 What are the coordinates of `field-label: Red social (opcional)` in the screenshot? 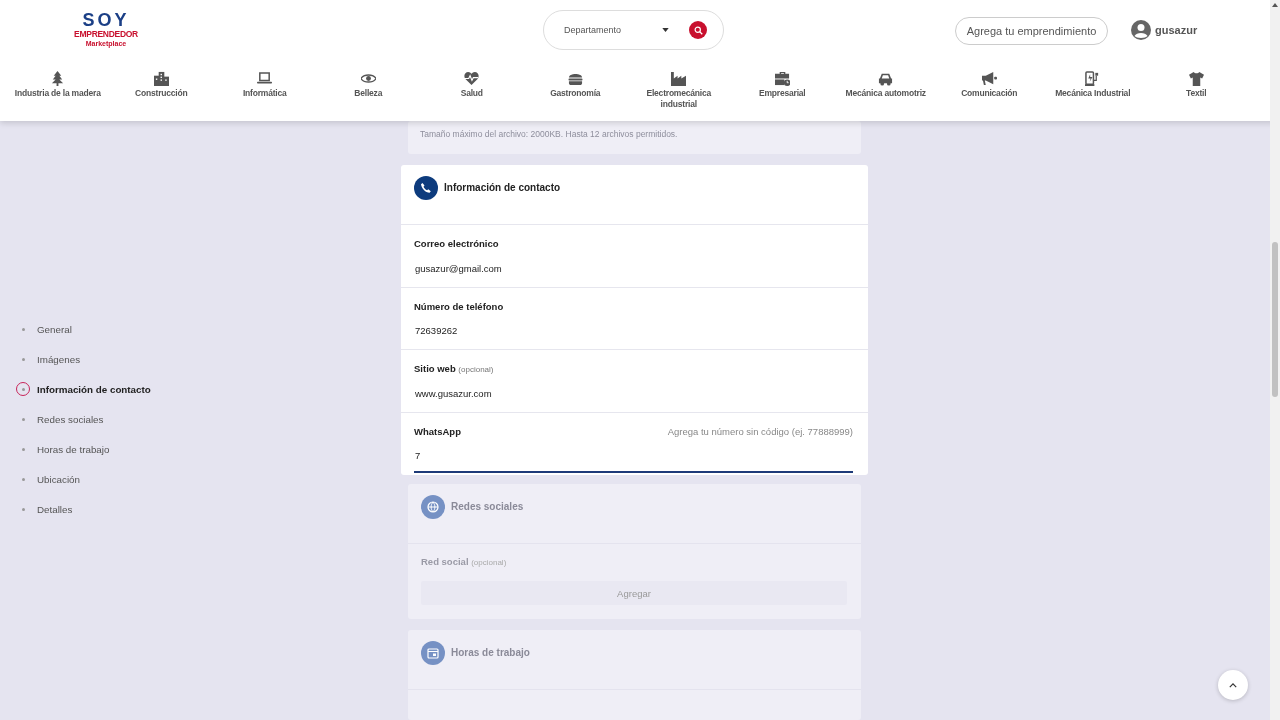 It's located at (464, 563).